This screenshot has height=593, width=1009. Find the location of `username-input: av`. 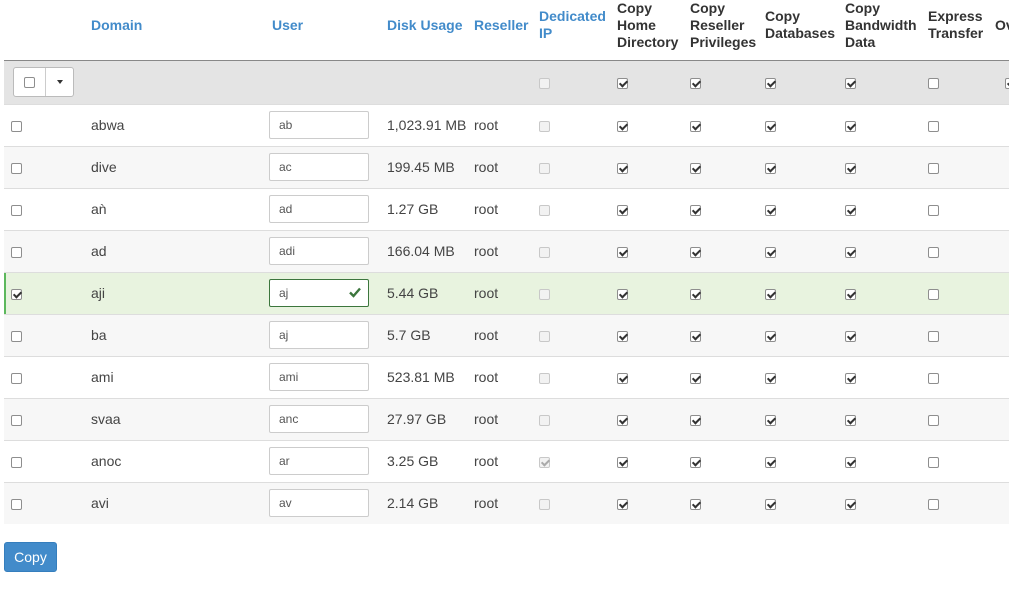

username-input: av is located at coordinates (319, 503).